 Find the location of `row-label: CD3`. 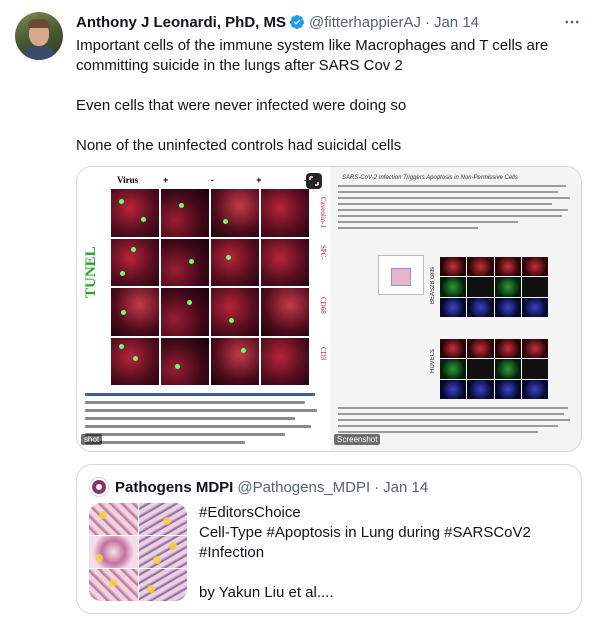

row-label: CD3 is located at coordinates (323, 354).